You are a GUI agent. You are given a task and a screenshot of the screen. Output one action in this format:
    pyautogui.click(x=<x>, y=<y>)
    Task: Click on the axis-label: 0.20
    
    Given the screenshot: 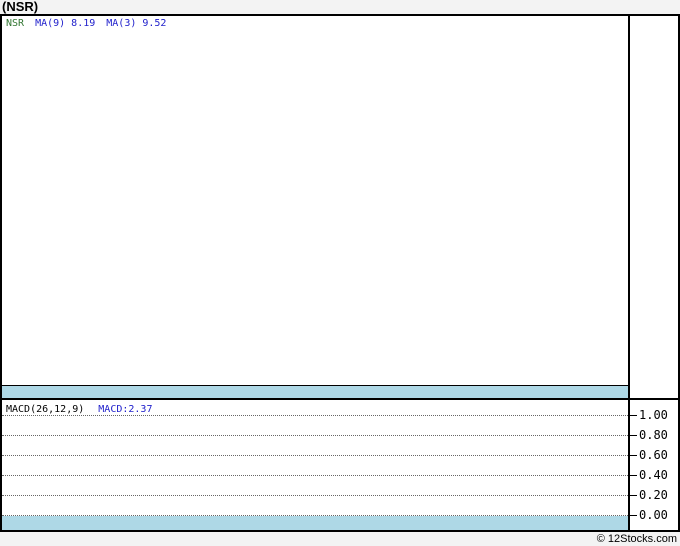 What is the action you would take?
    pyautogui.click(x=653, y=495)
    